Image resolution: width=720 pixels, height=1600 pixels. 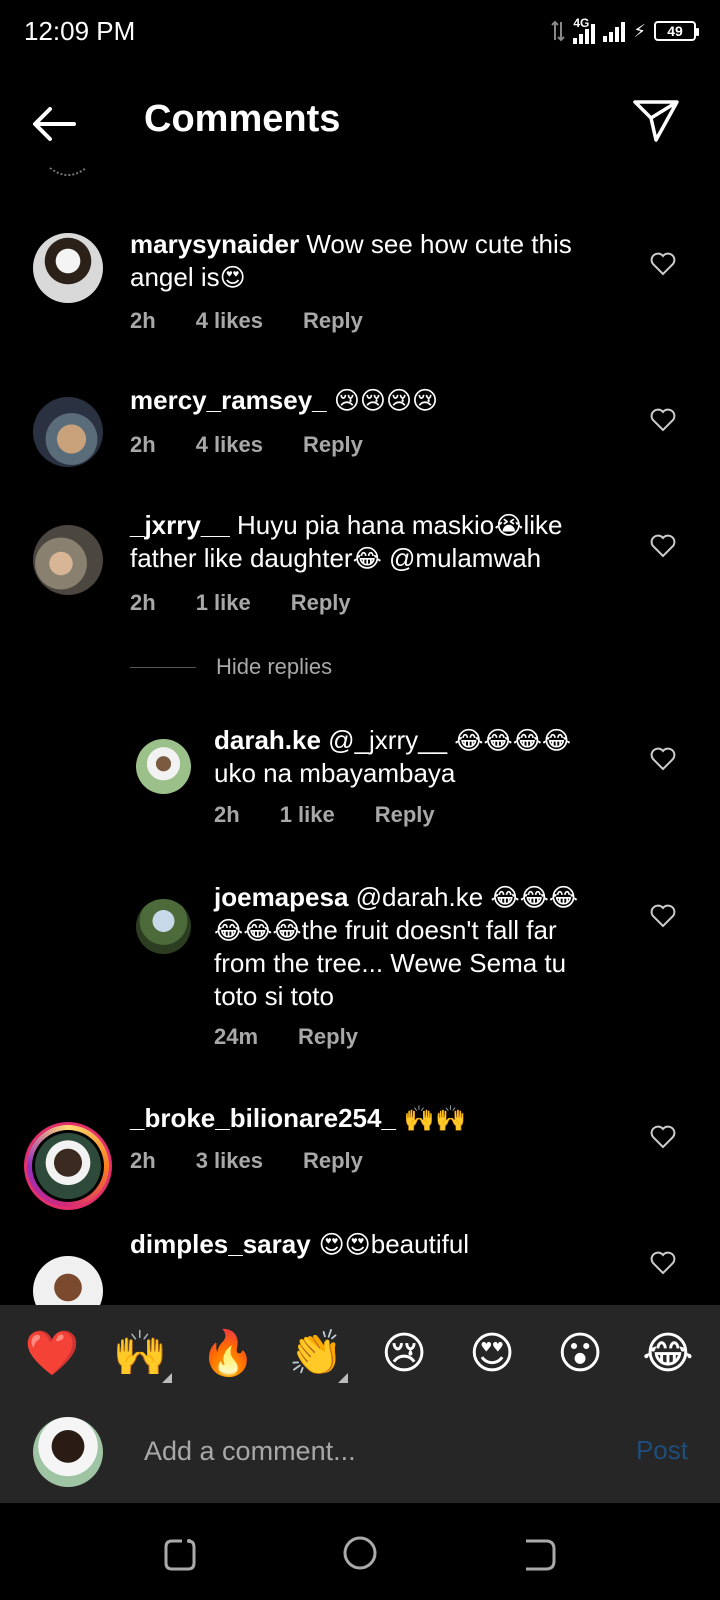 What do you see at coordinates (461, 558) in the screenshot?
I see `comment-mention: @mulamwah` at bounding box center [461, 558].